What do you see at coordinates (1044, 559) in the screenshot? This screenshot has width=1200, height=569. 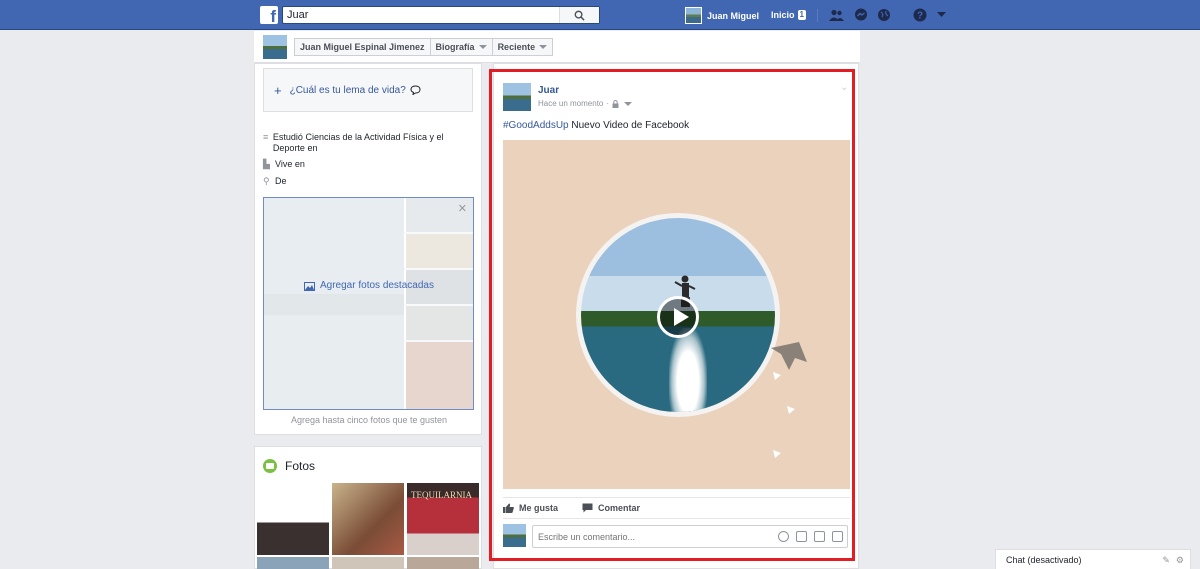 I see `chat-label: Chat (desactivado)` at bounding box center [1044, 559].